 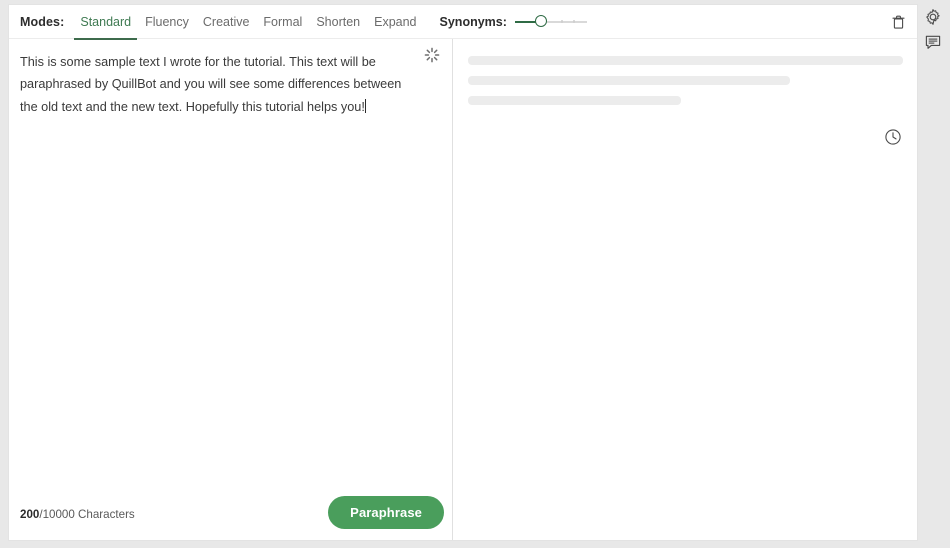 What do you see at coordinates (365, 105) in the screenshot?
I see `text-caret` at bounding box center [365, 105].